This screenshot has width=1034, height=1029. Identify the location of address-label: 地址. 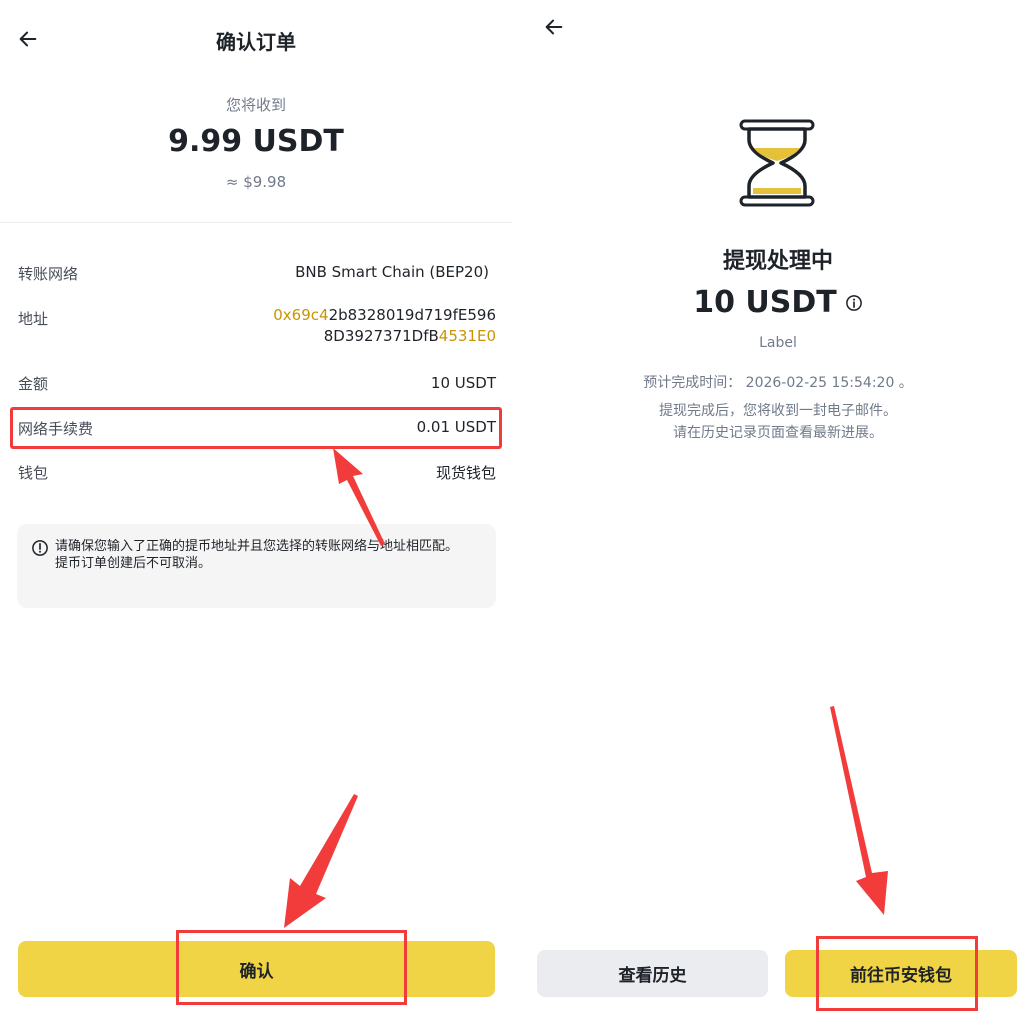
(33, 319).